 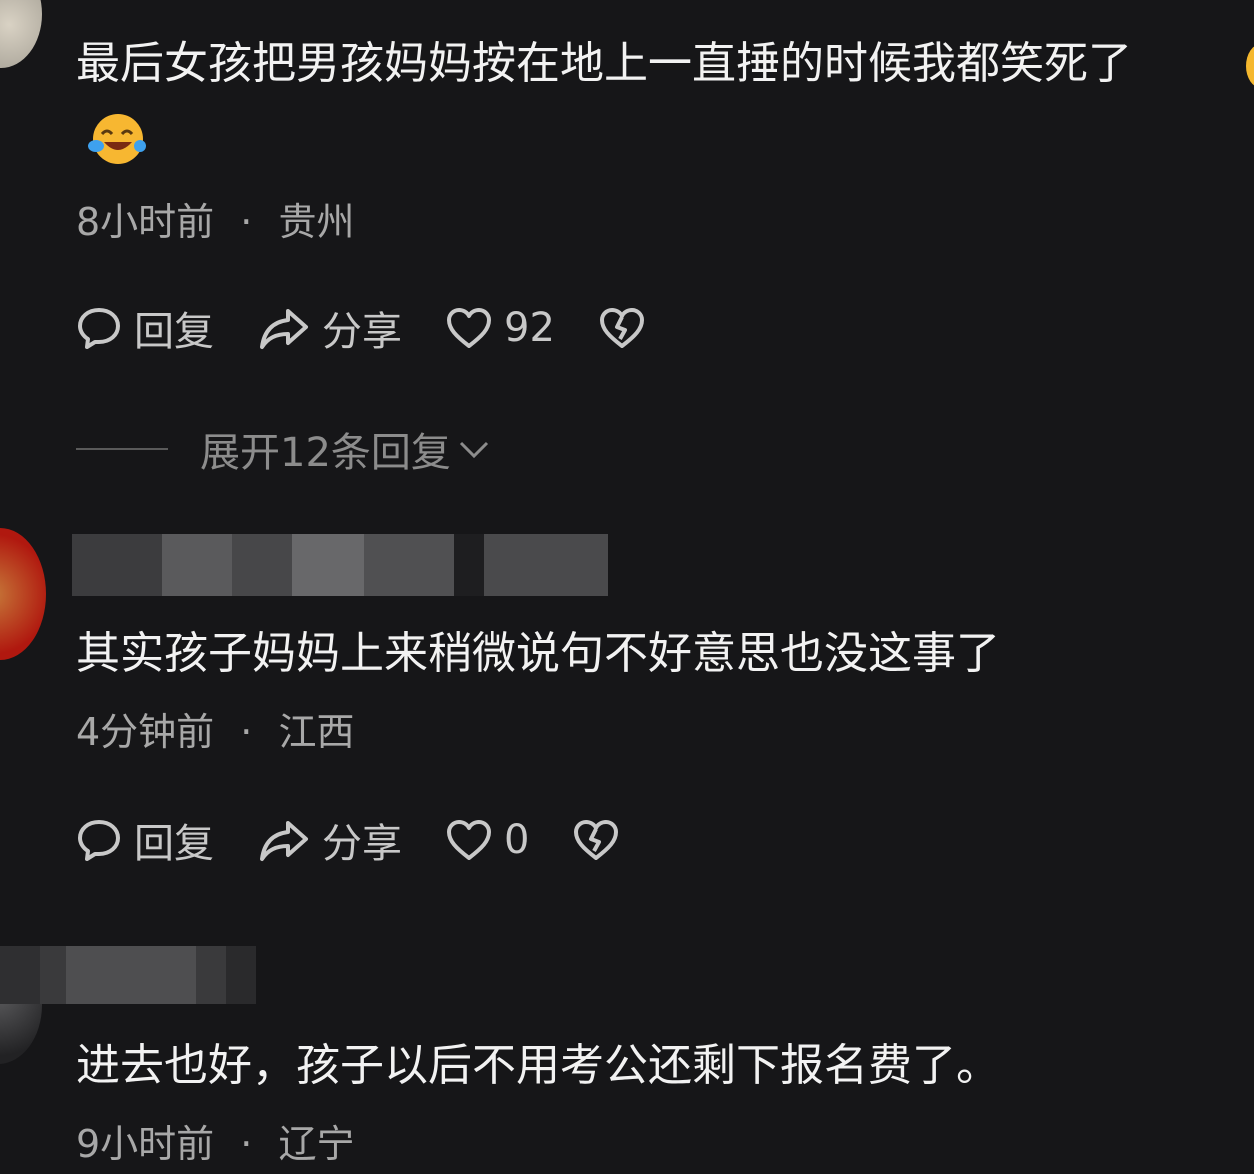 I want to click on location: 江西, so click(x=316, y=732).